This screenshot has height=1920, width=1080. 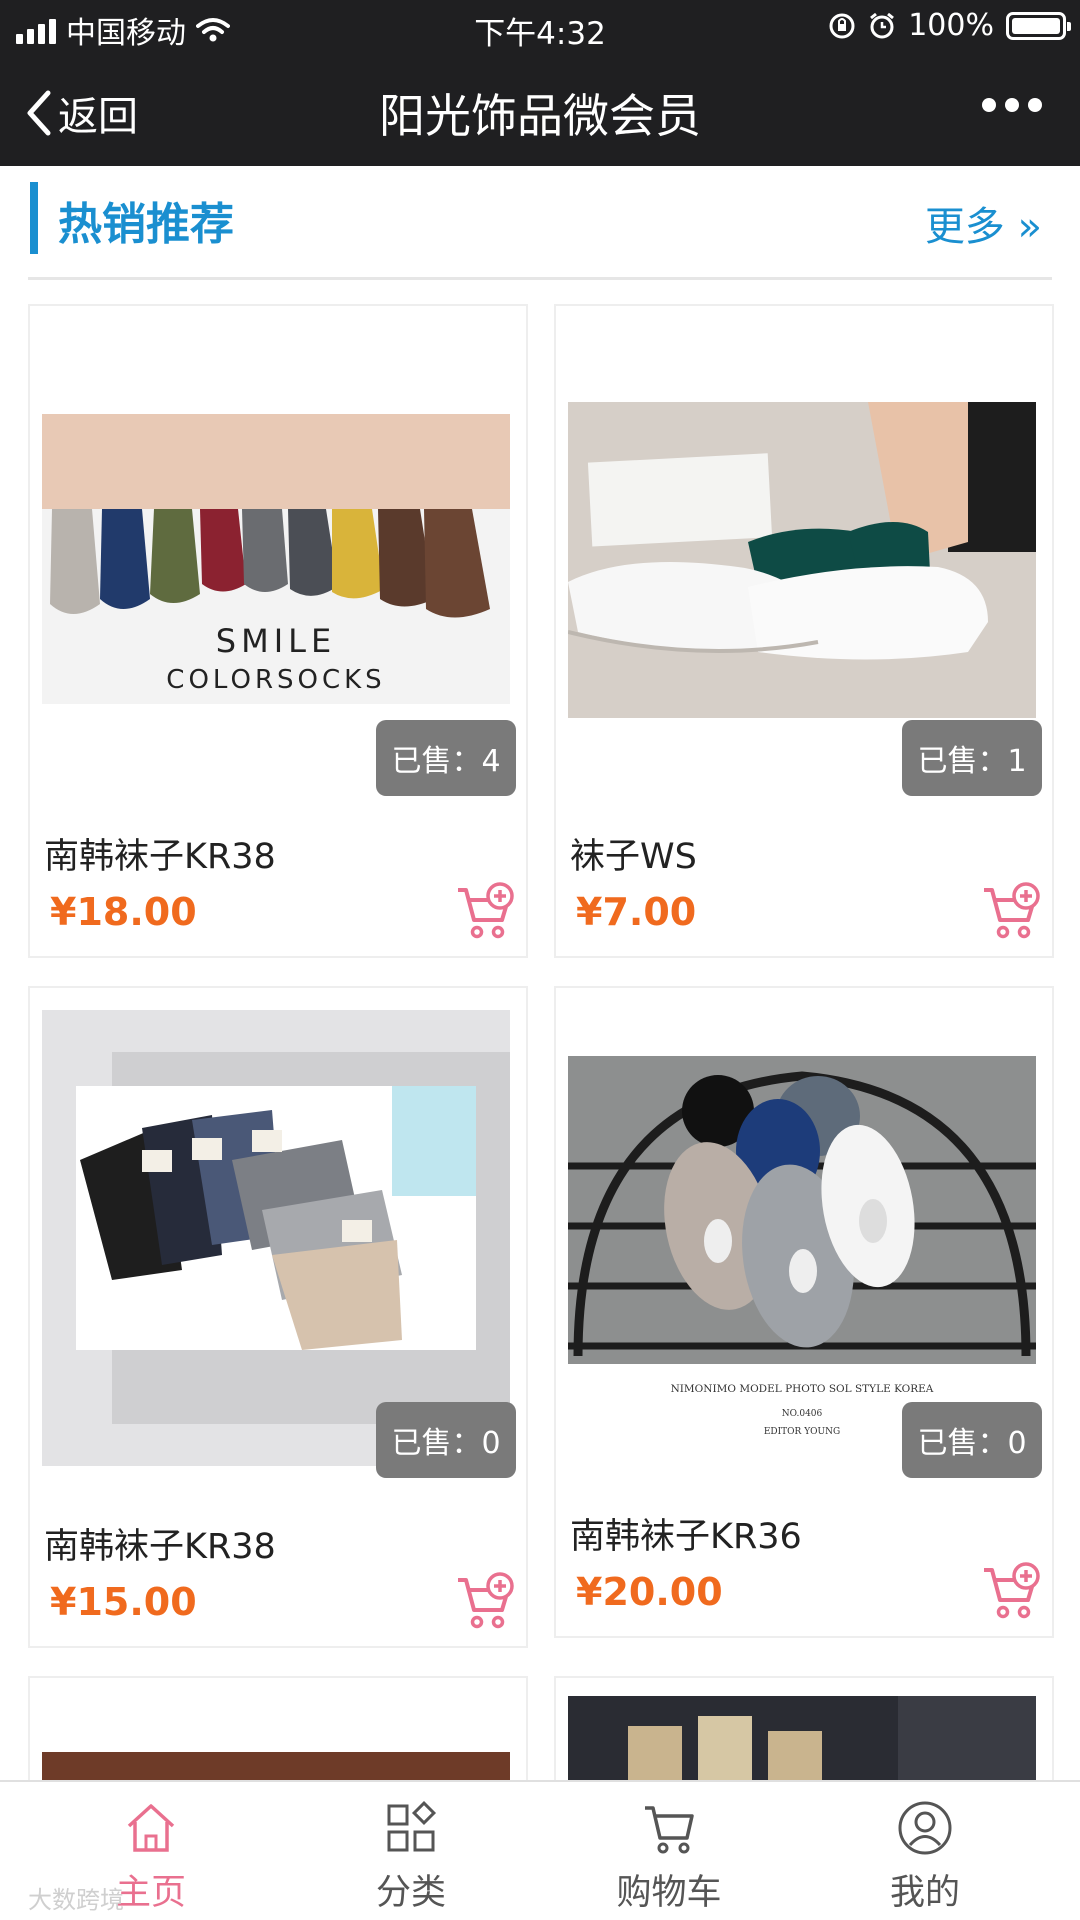 I want to click on product-price: ¥7.00, so click(x=636, y=912).